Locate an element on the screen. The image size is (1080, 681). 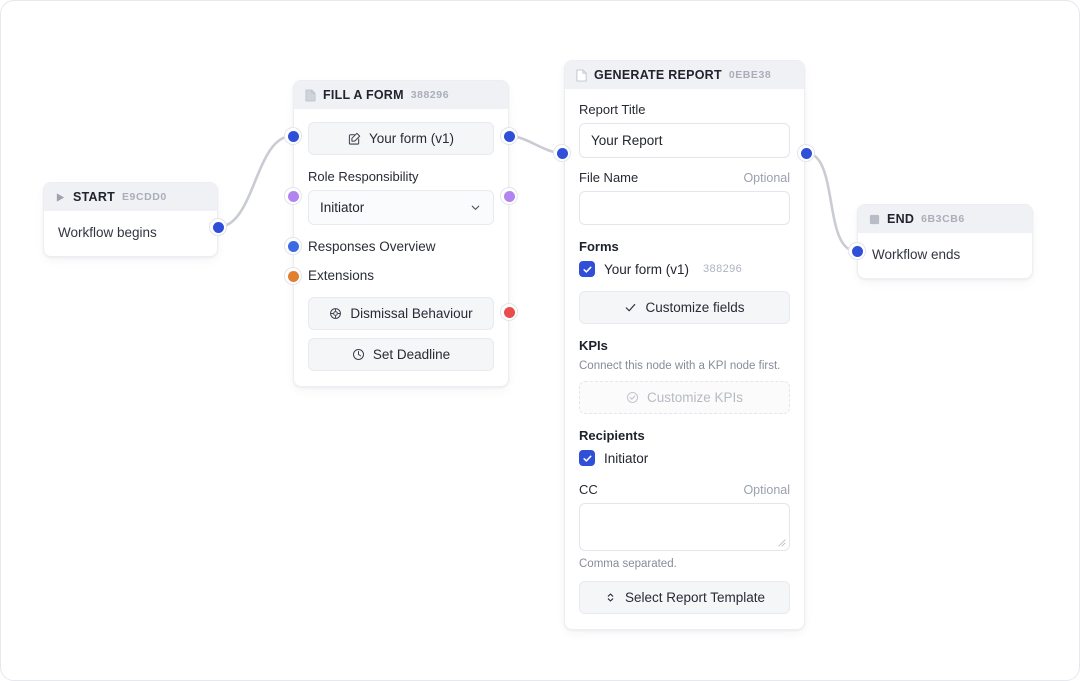
dismissal-behaviour-button: Dismissal Behaviour is located at coordinates (401, 313).